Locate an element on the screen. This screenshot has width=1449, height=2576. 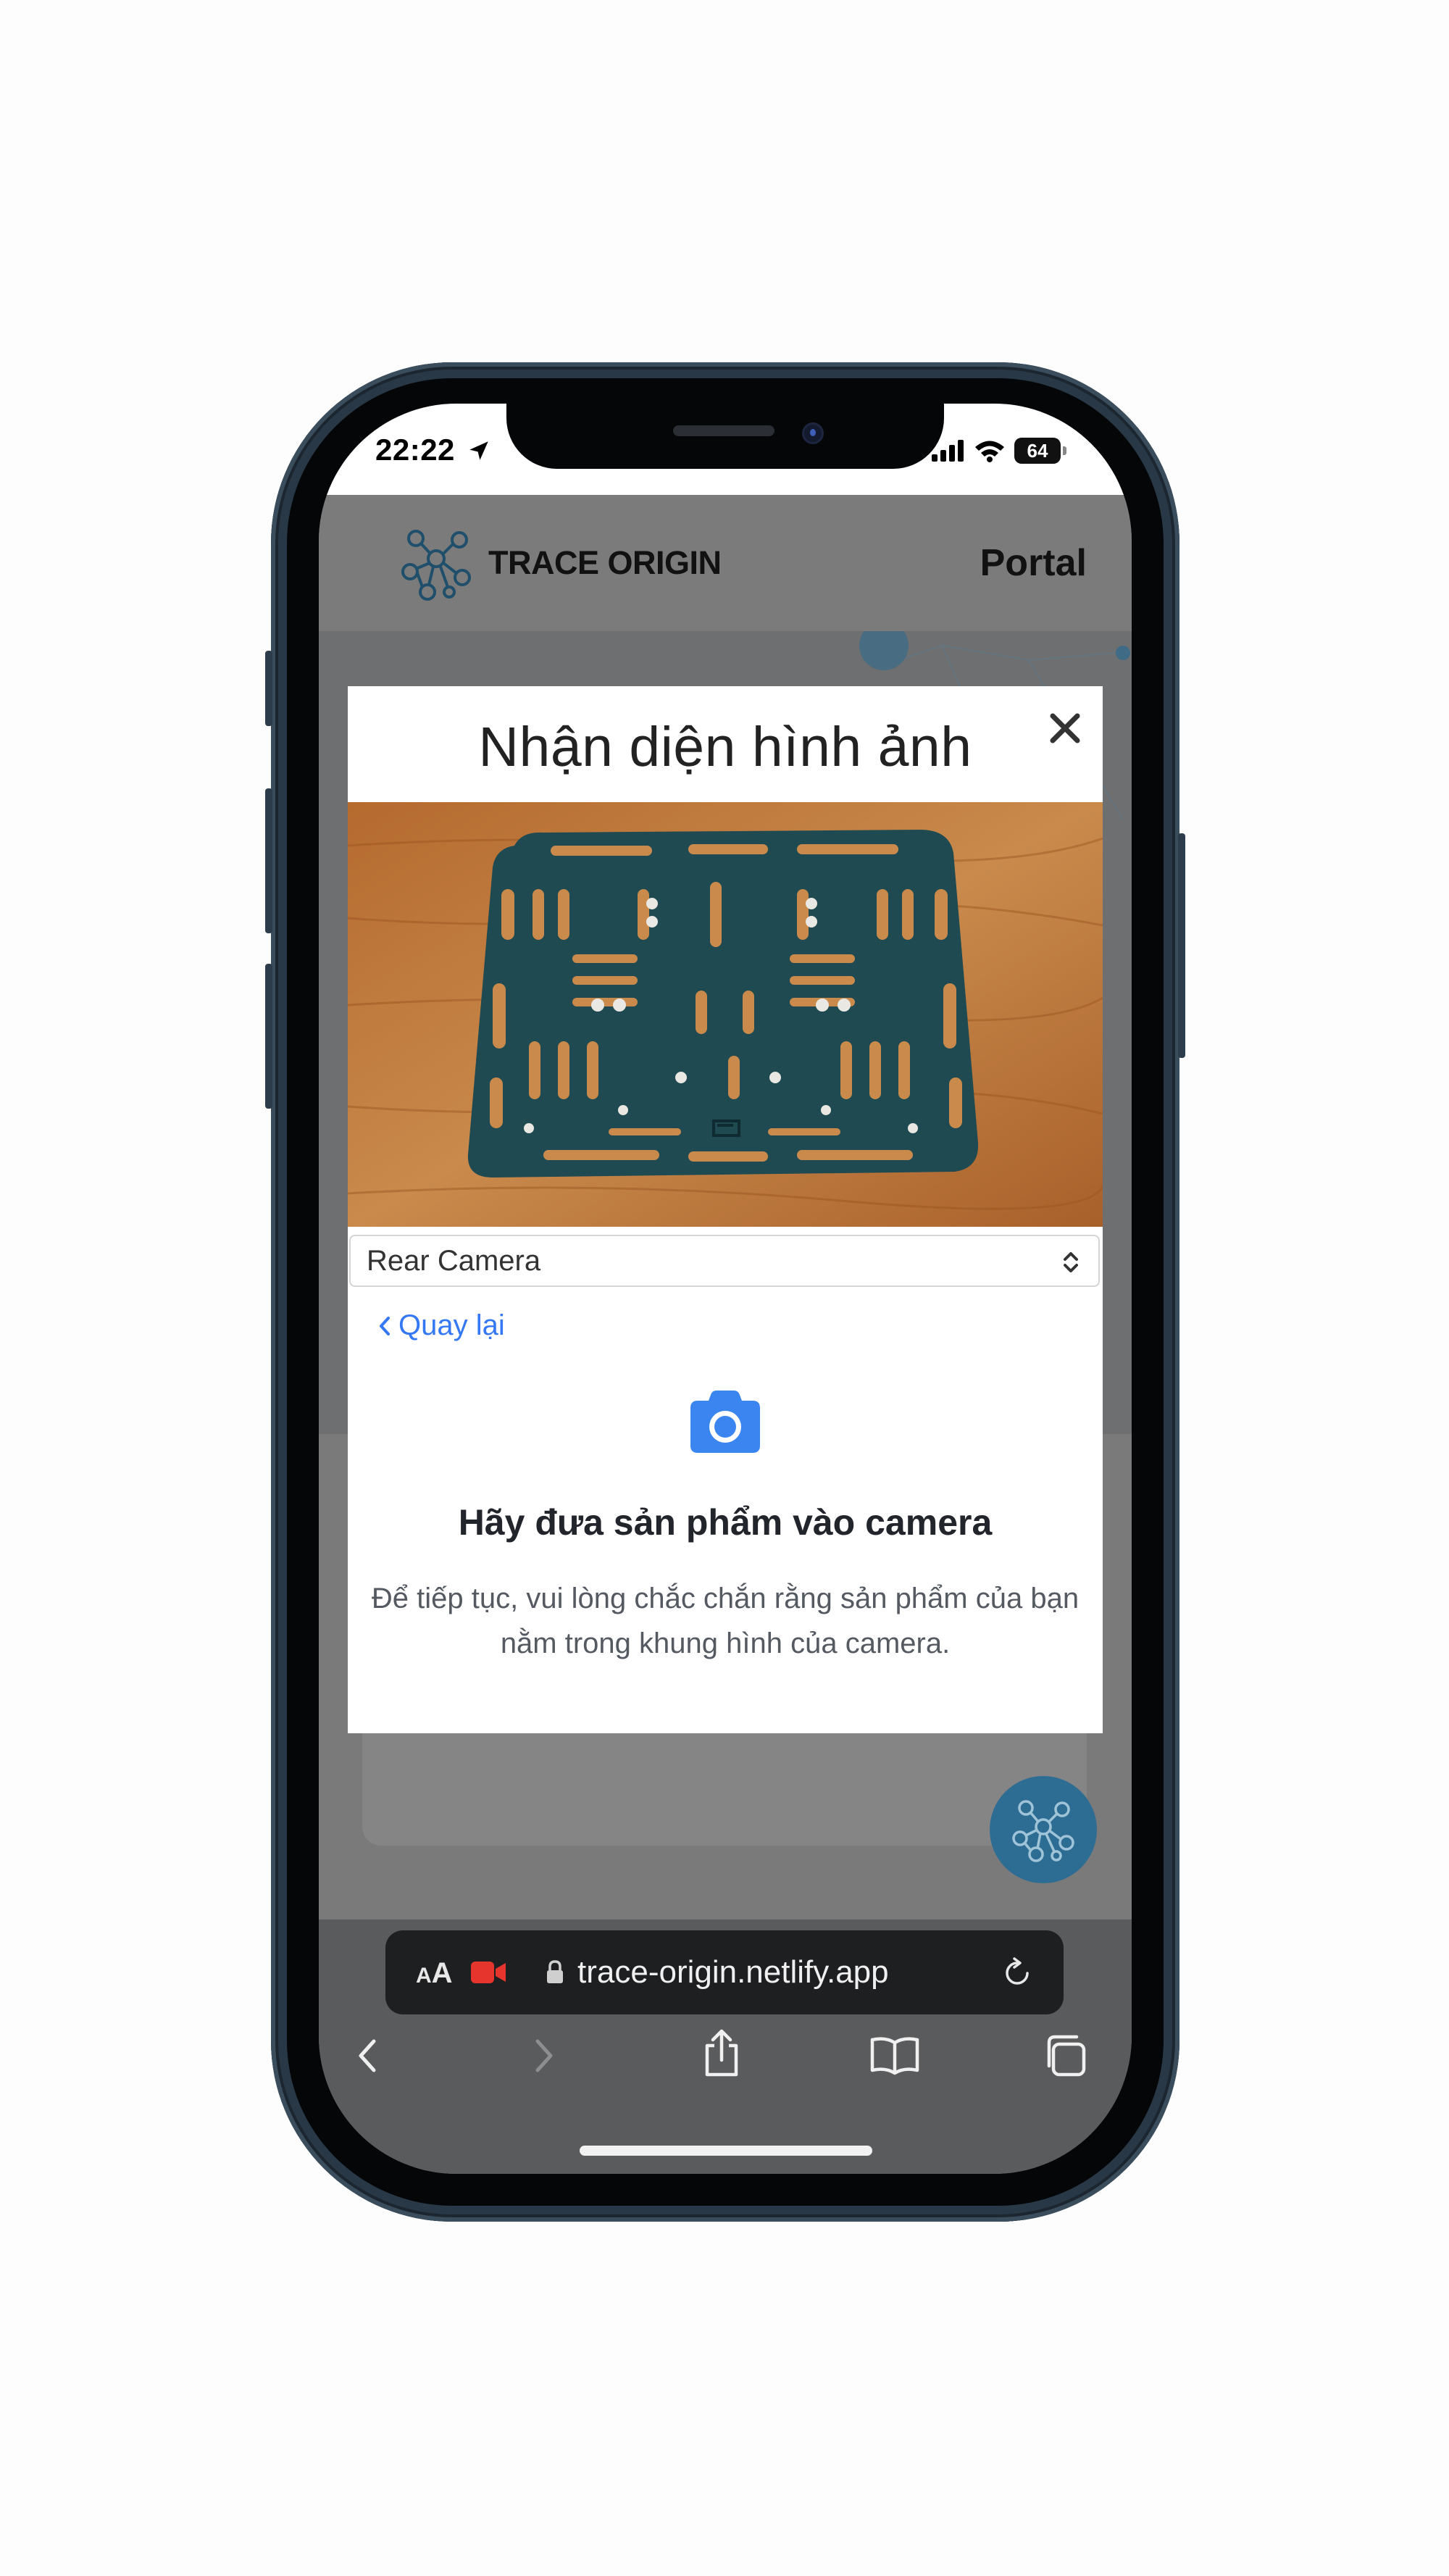
power-button is located at coordinates (1181, 945).